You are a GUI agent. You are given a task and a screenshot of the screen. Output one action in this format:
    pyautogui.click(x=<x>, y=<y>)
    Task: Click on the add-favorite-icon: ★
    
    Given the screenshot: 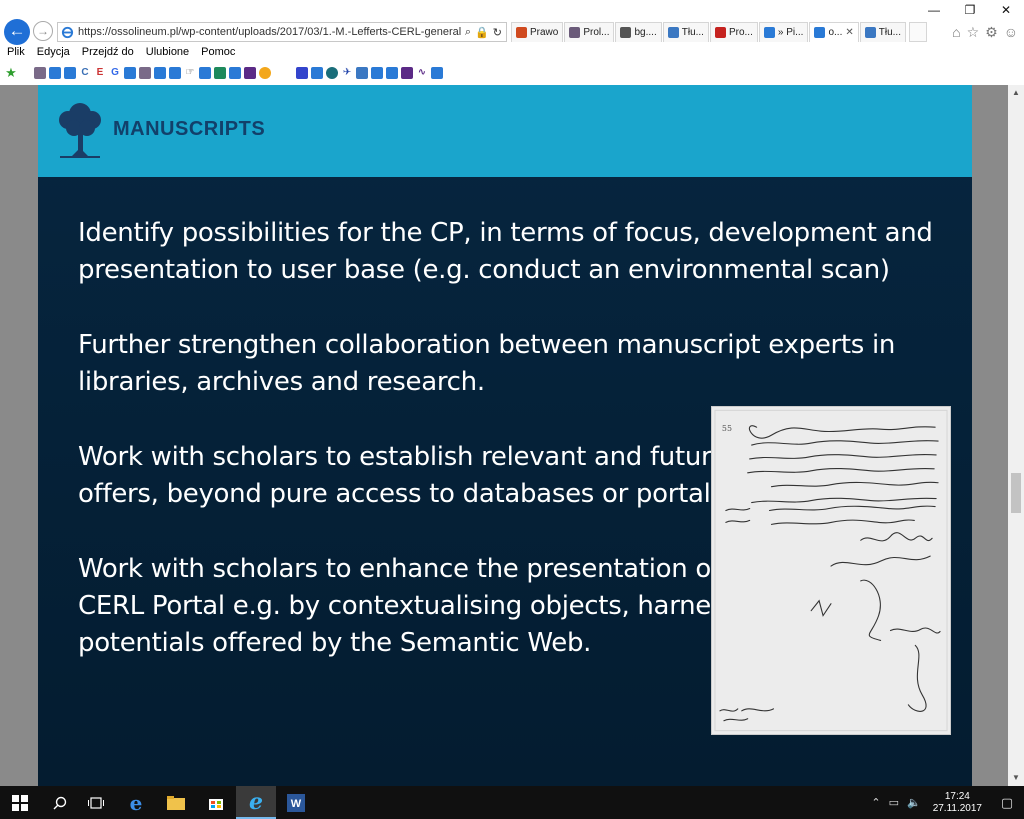 What is the action you would take?
    pyautogui.click(x=11, y=72)
    